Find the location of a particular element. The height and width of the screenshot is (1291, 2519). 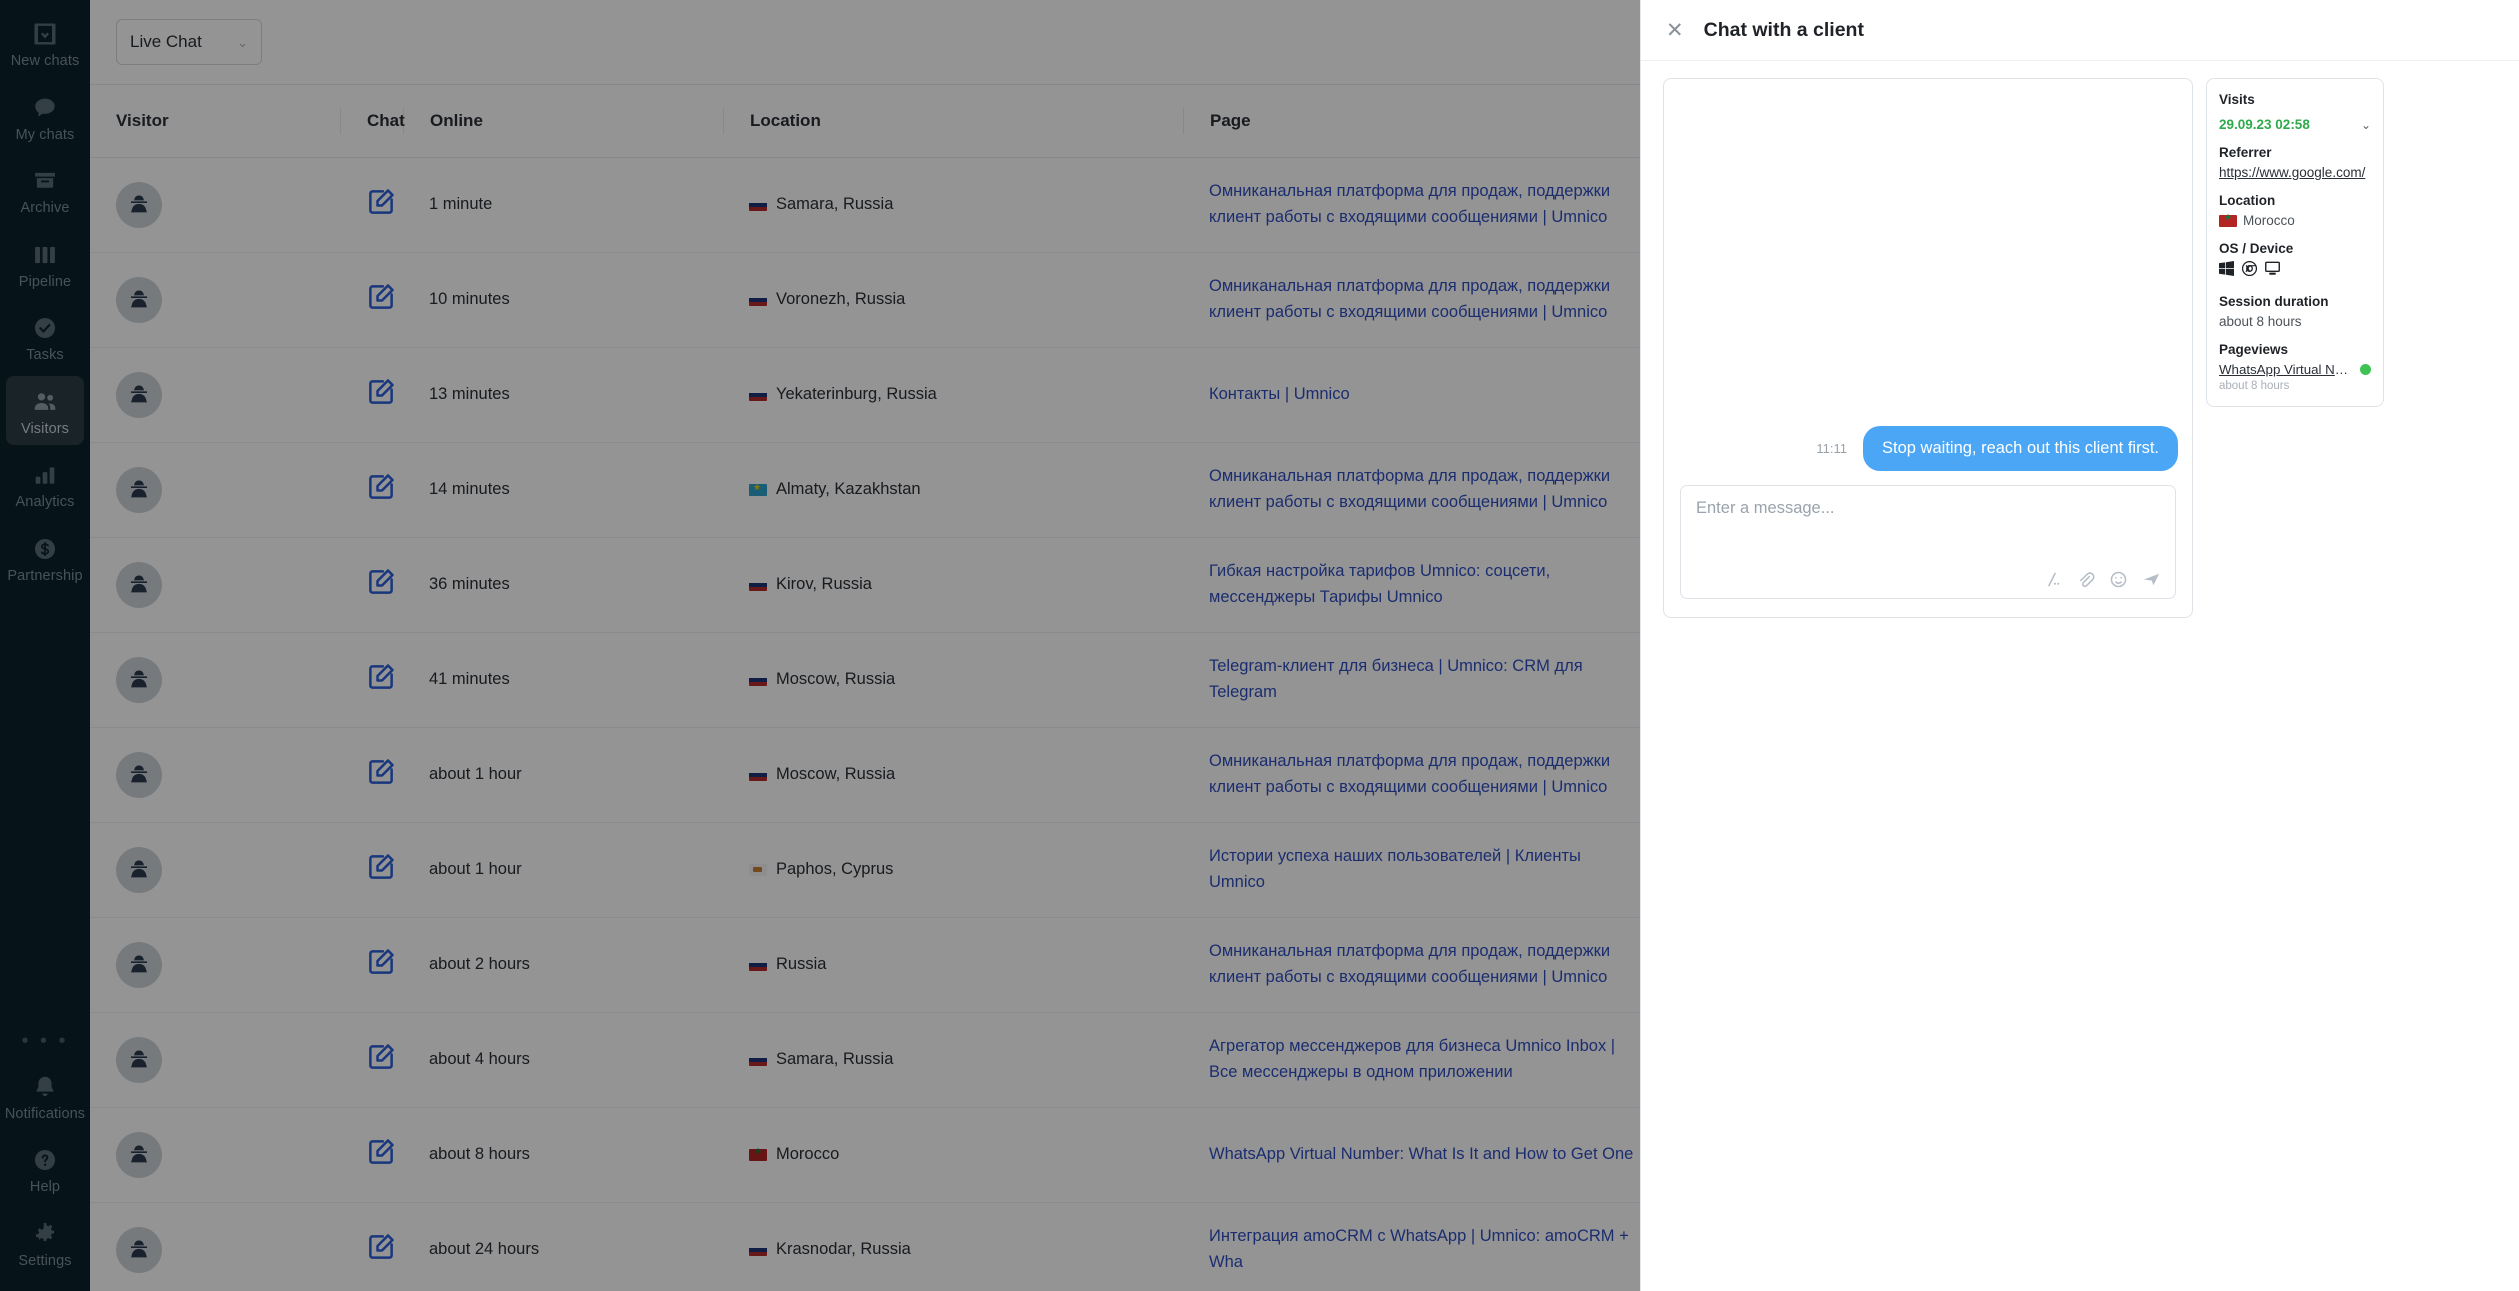

session-duration-heading: Session duration is located at coordinates (2274, 301).